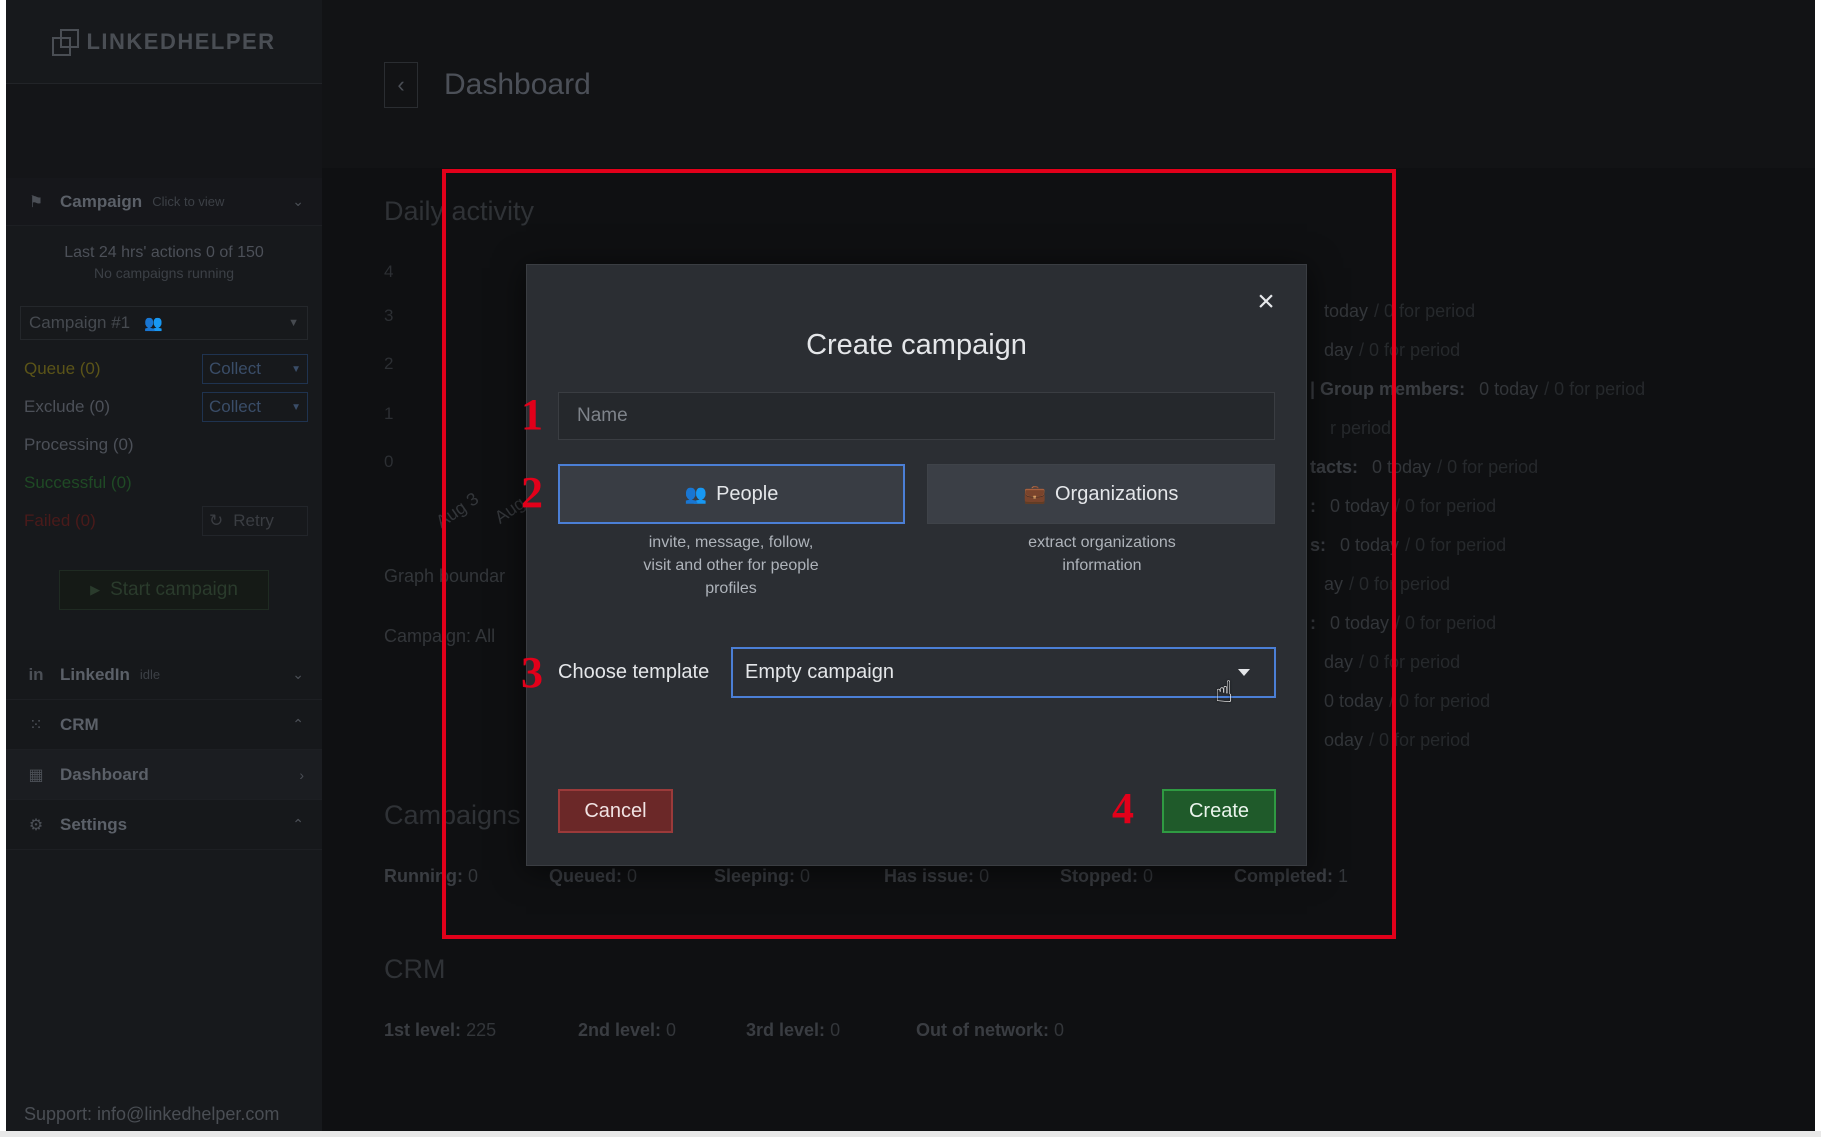 This screenshot has width=1821, height=1137. What do you see at coordinates (1034, 493) in the screenshot?
I see `briefcase-icon: 💼` at bounding box center [1034, 493].